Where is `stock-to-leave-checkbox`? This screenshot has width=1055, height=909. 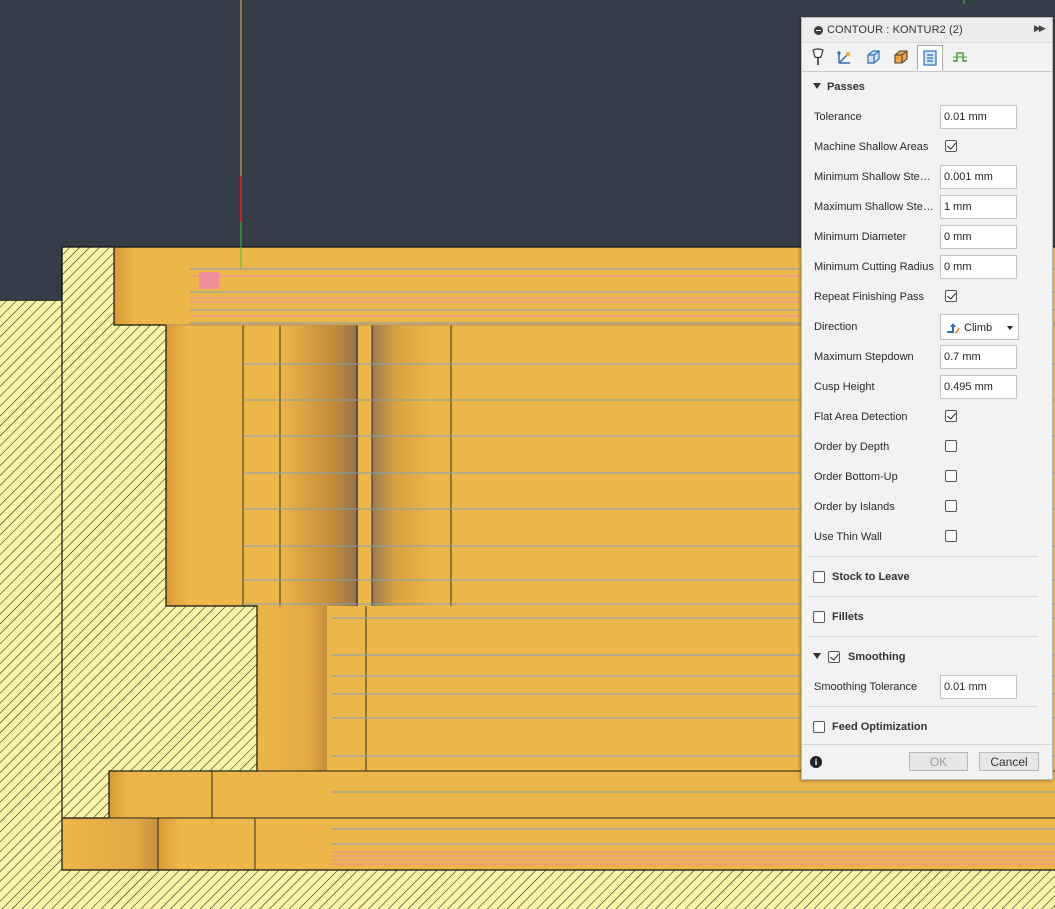
stock-to-leave-checkbox is located at coordinates (819, 577).